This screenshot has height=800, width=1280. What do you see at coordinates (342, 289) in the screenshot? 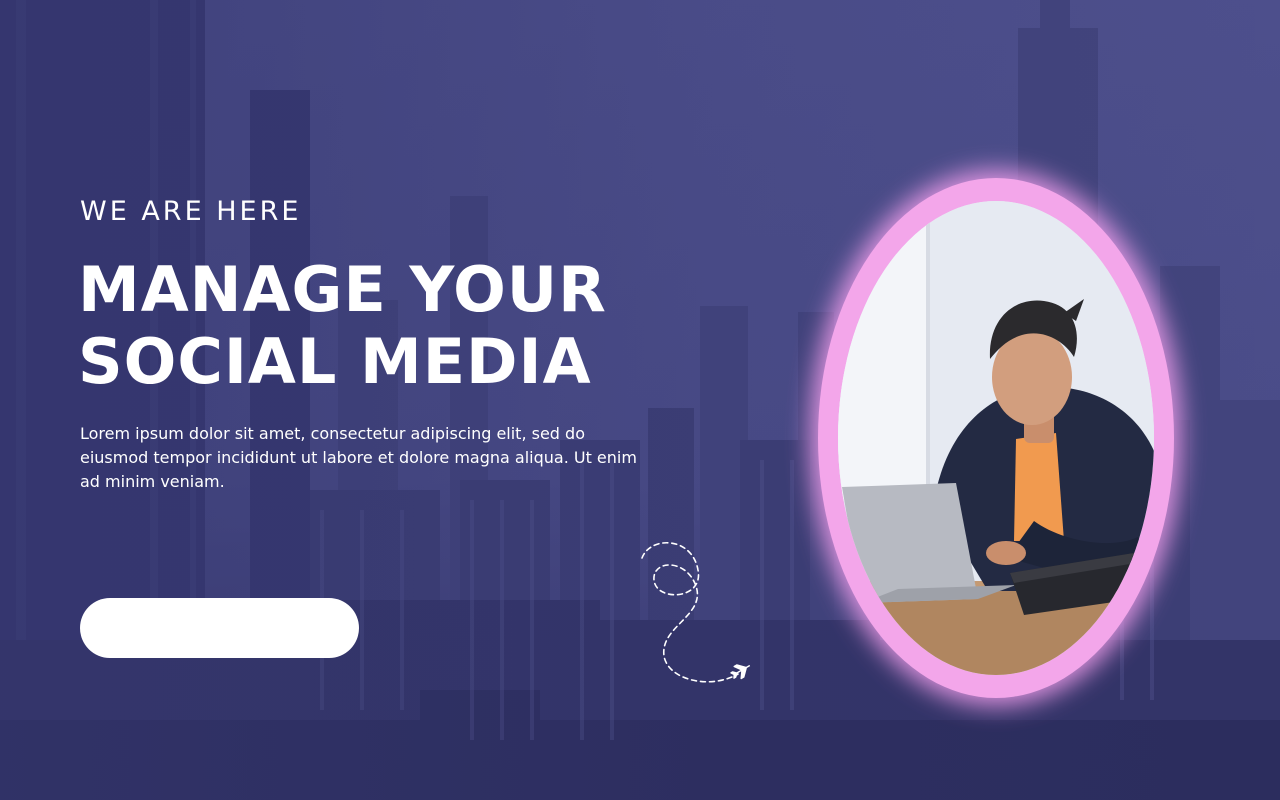
I see `headline-line-1: MANAGE YOUR` at bounding box center [342, 289].